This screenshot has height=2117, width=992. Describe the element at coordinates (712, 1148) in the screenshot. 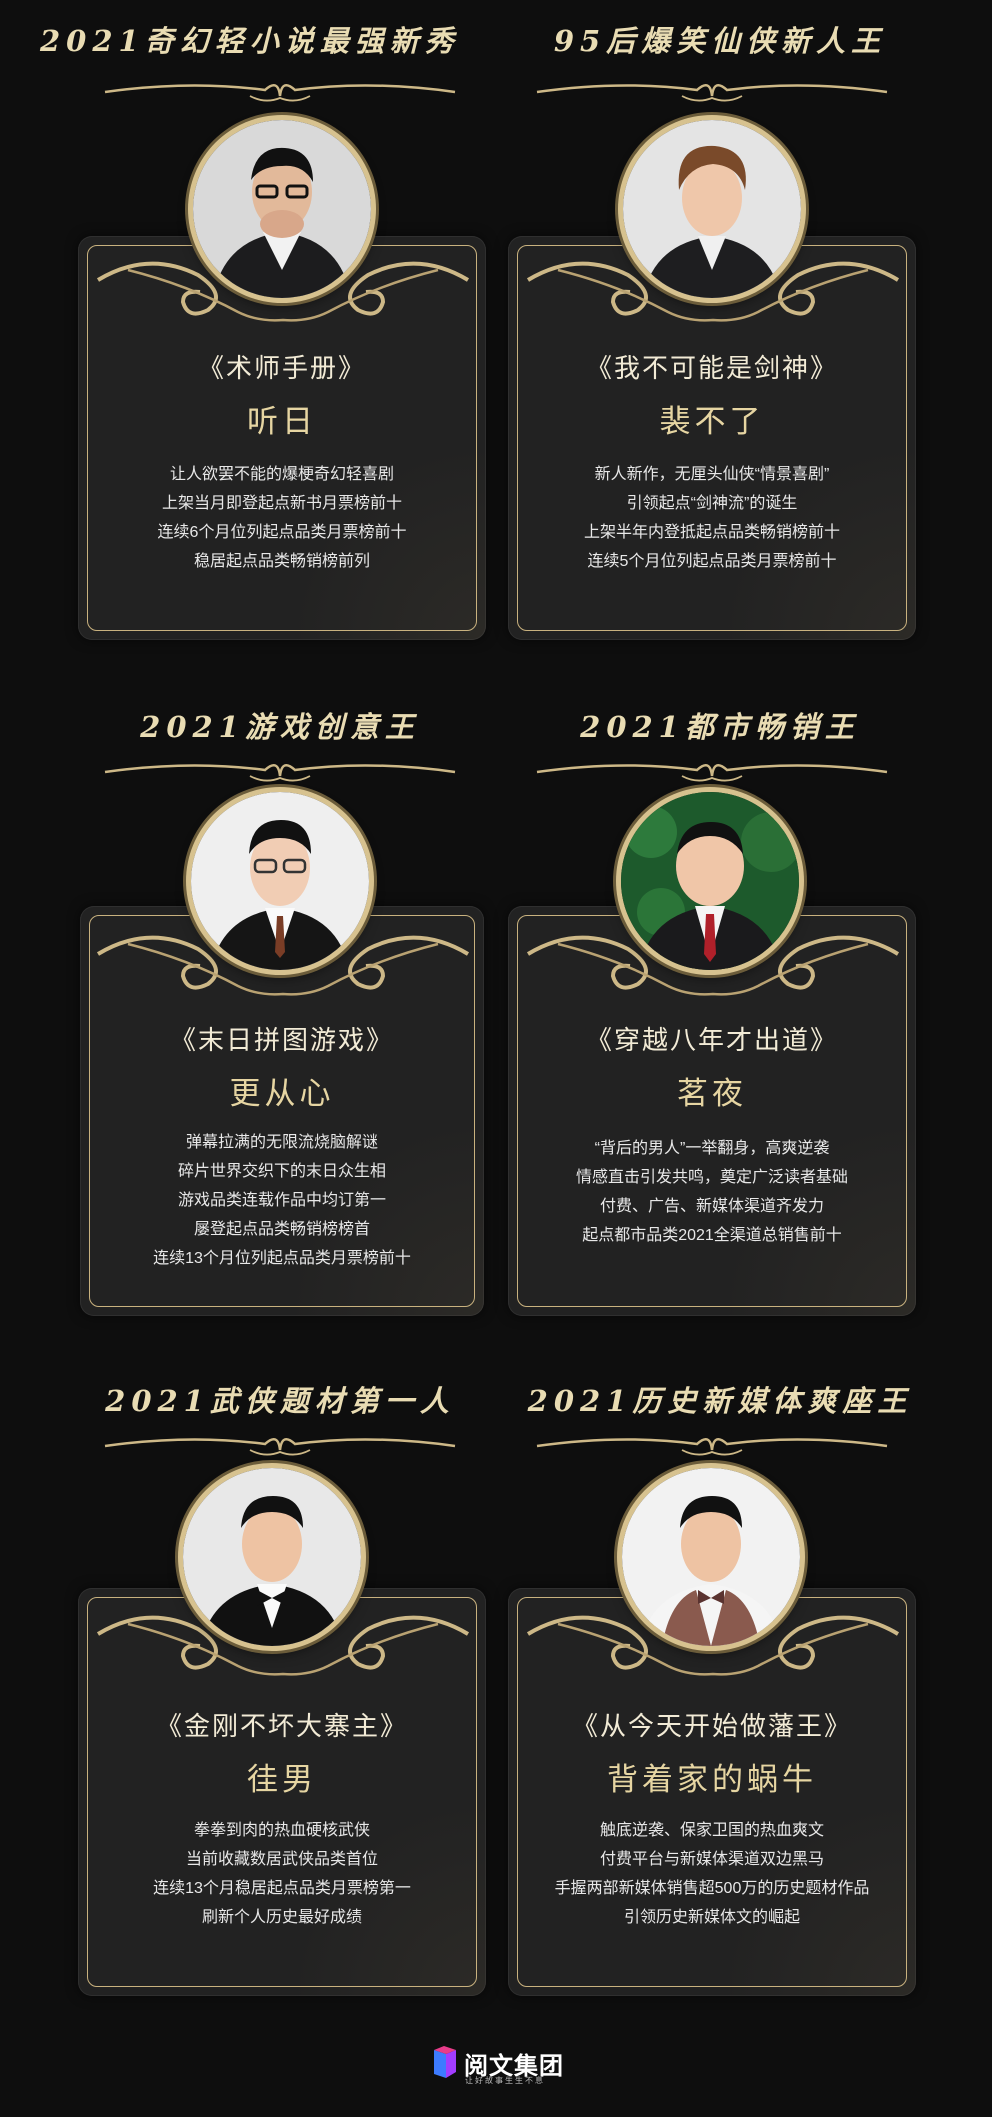

I see `description-line: “背后的男人”一举翻身，高爽逆袭` at that location.